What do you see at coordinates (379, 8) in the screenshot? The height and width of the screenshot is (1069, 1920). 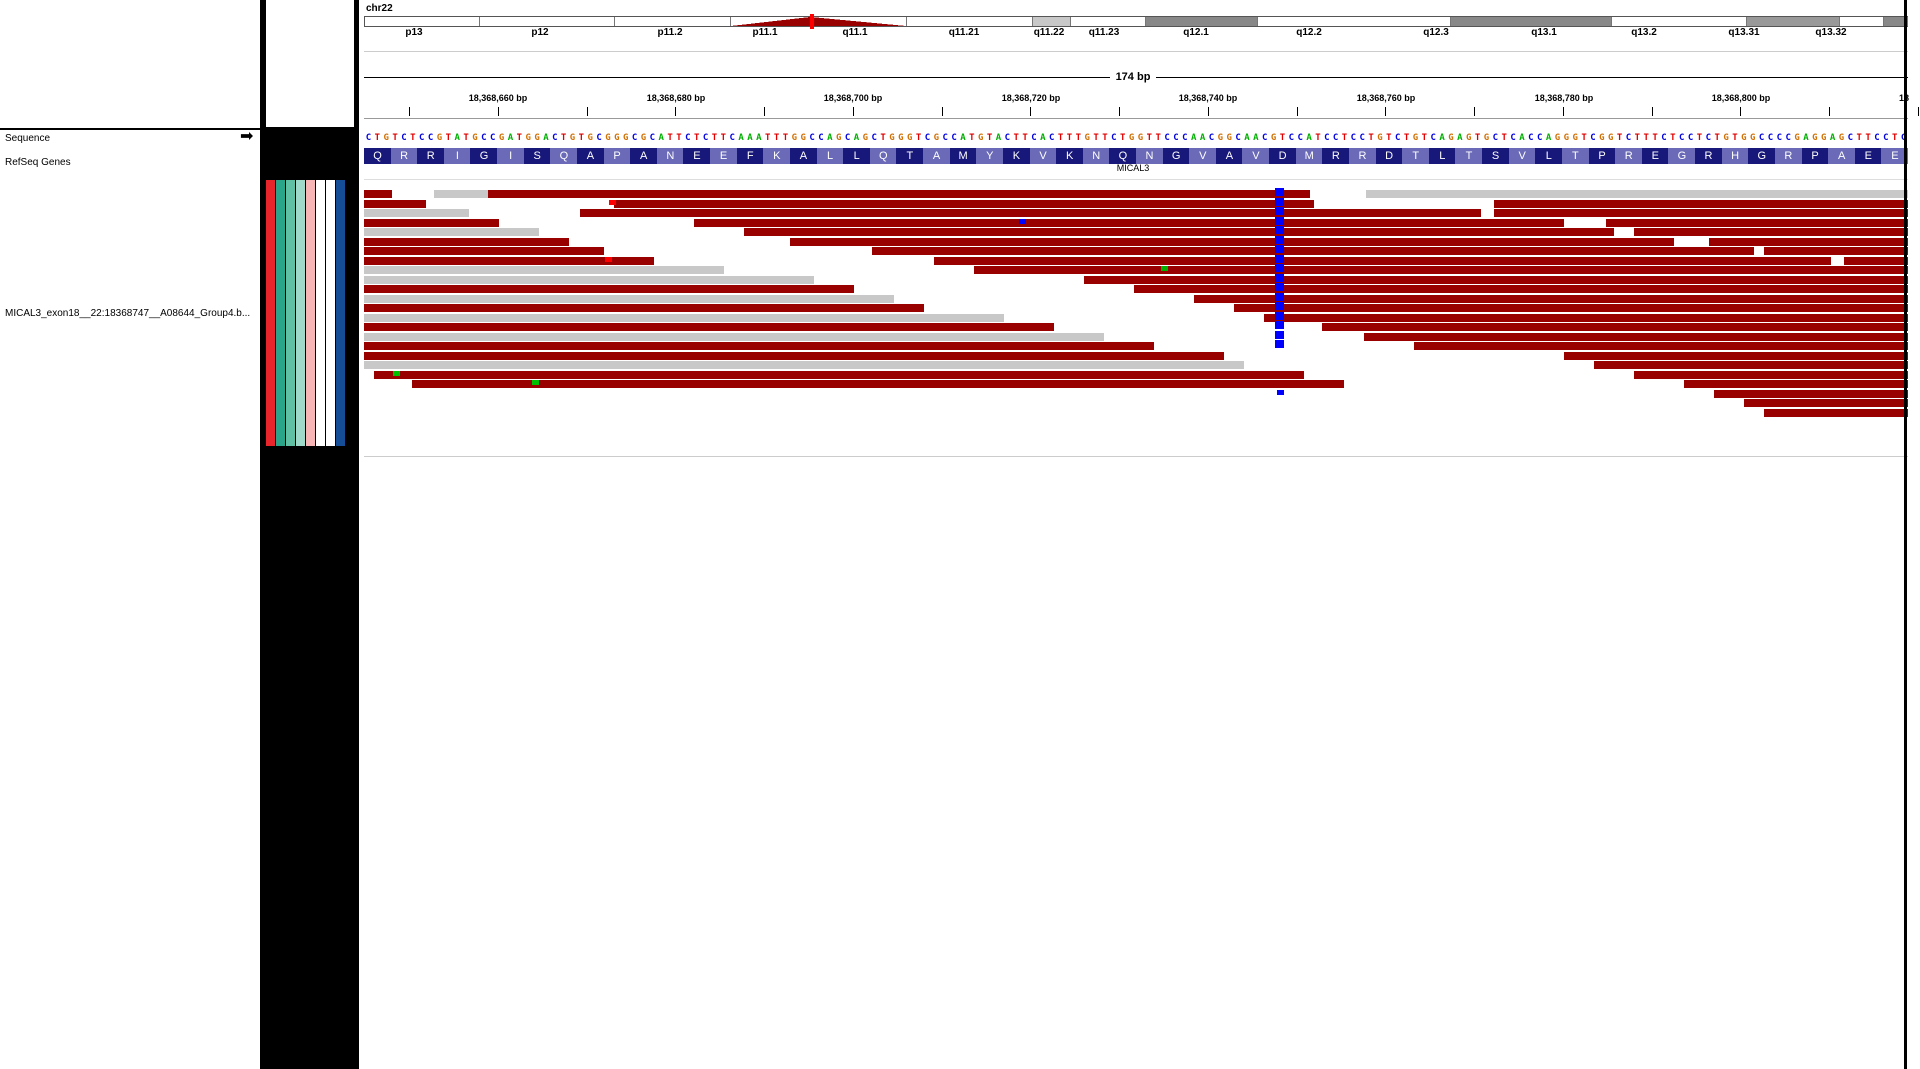 I see `chromosome-label: chr22` at bounding box center [379, 8].